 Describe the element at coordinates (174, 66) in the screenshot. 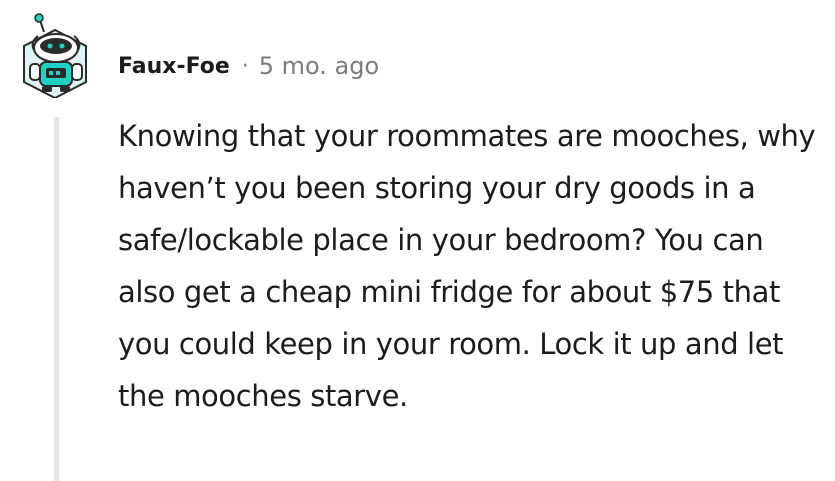

I see `comment-author: Faux-Foe` at that location.